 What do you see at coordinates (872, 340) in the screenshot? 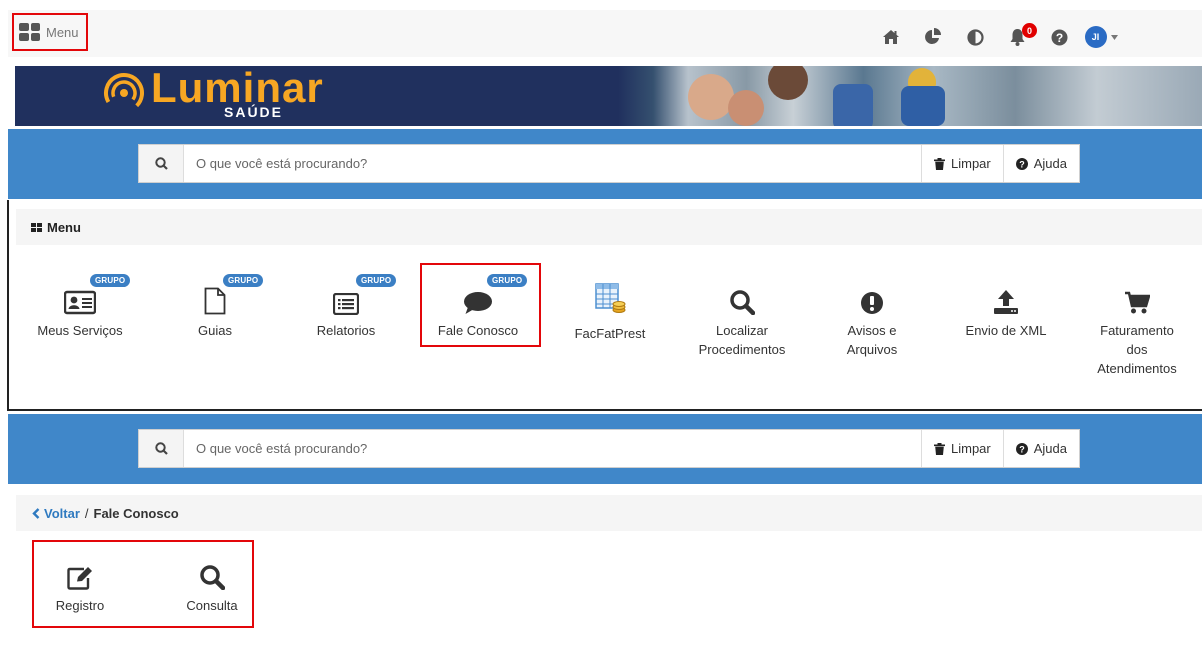
I see `menu-tile-label: Avisos e Arquivos` at bounding box center [872, 340].